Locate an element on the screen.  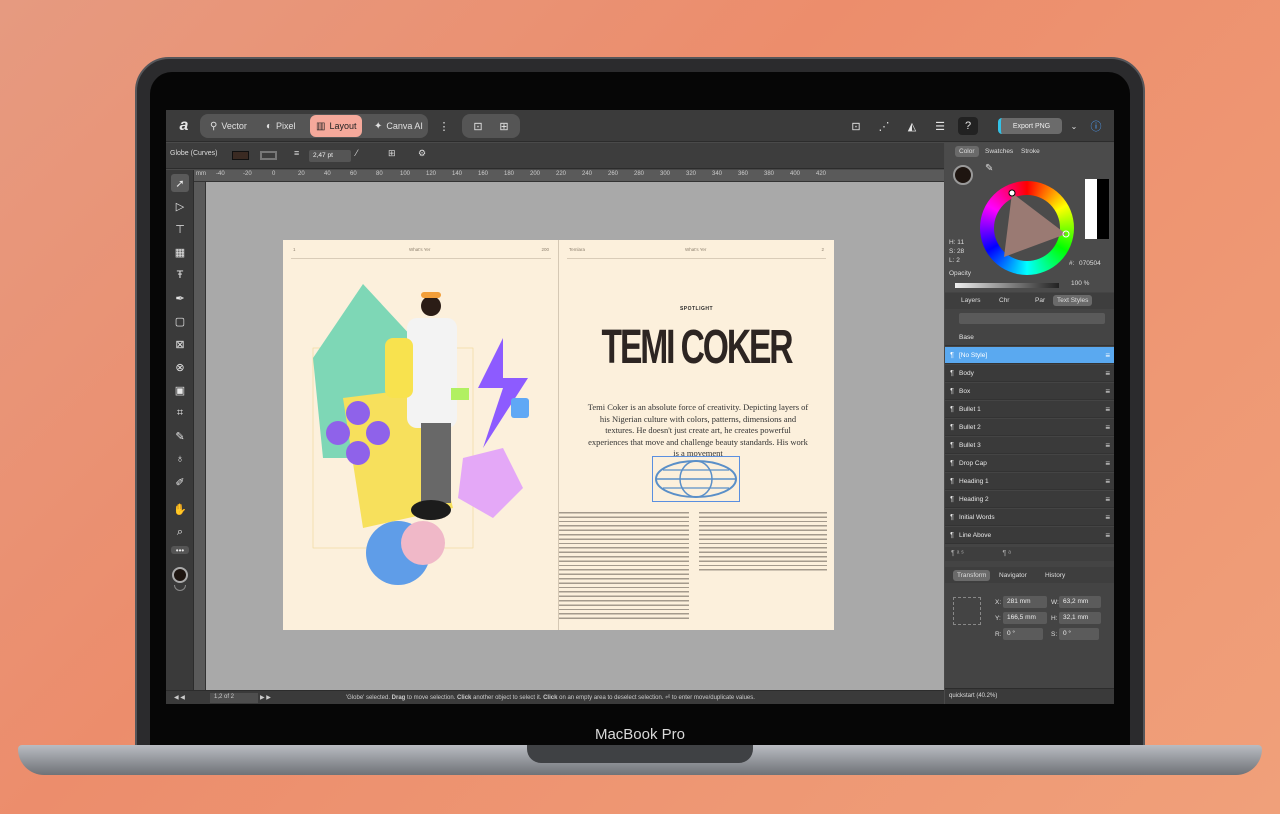
app-logo-icon: a is located at coordinates (184, 126).